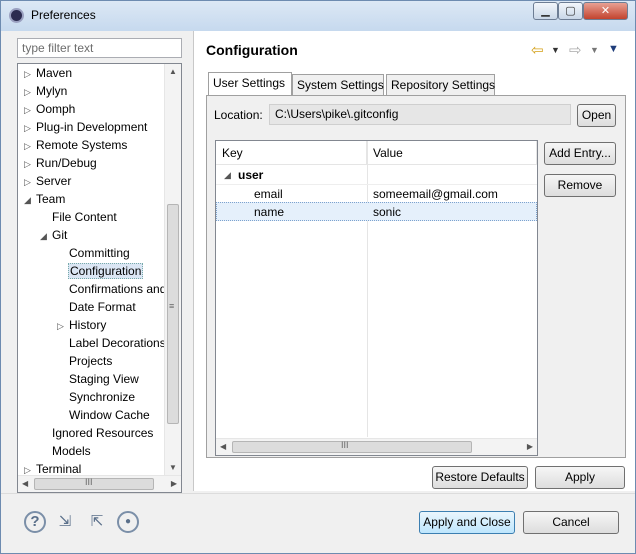 The width and height of the screenshot is (636, 554). Describe the element at coordinates (128, 522) in the screenshot. I see `record-icon: ●` at that location.